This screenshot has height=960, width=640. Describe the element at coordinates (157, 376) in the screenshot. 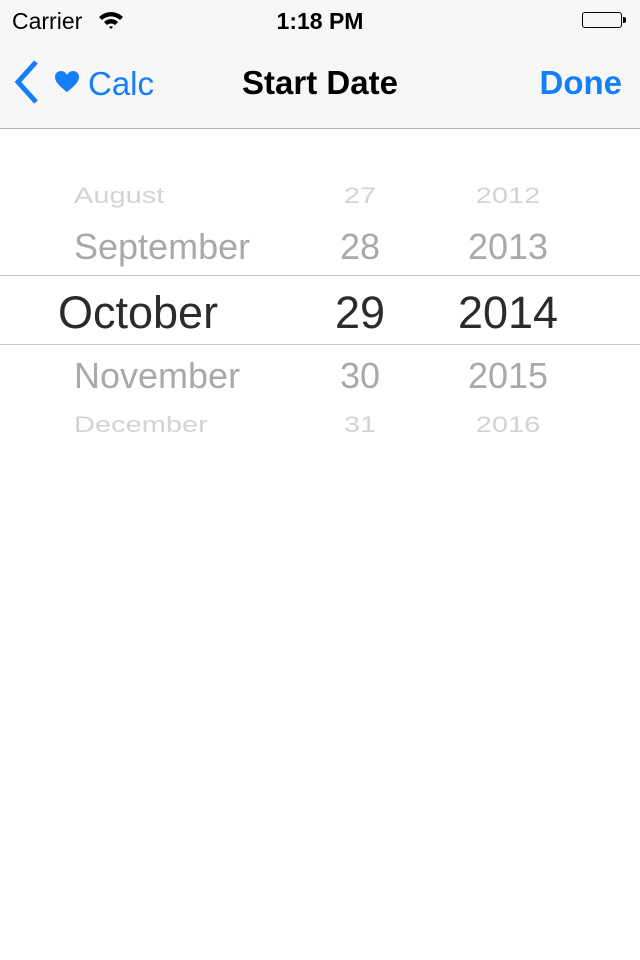

I see `month-option: November` at that location.